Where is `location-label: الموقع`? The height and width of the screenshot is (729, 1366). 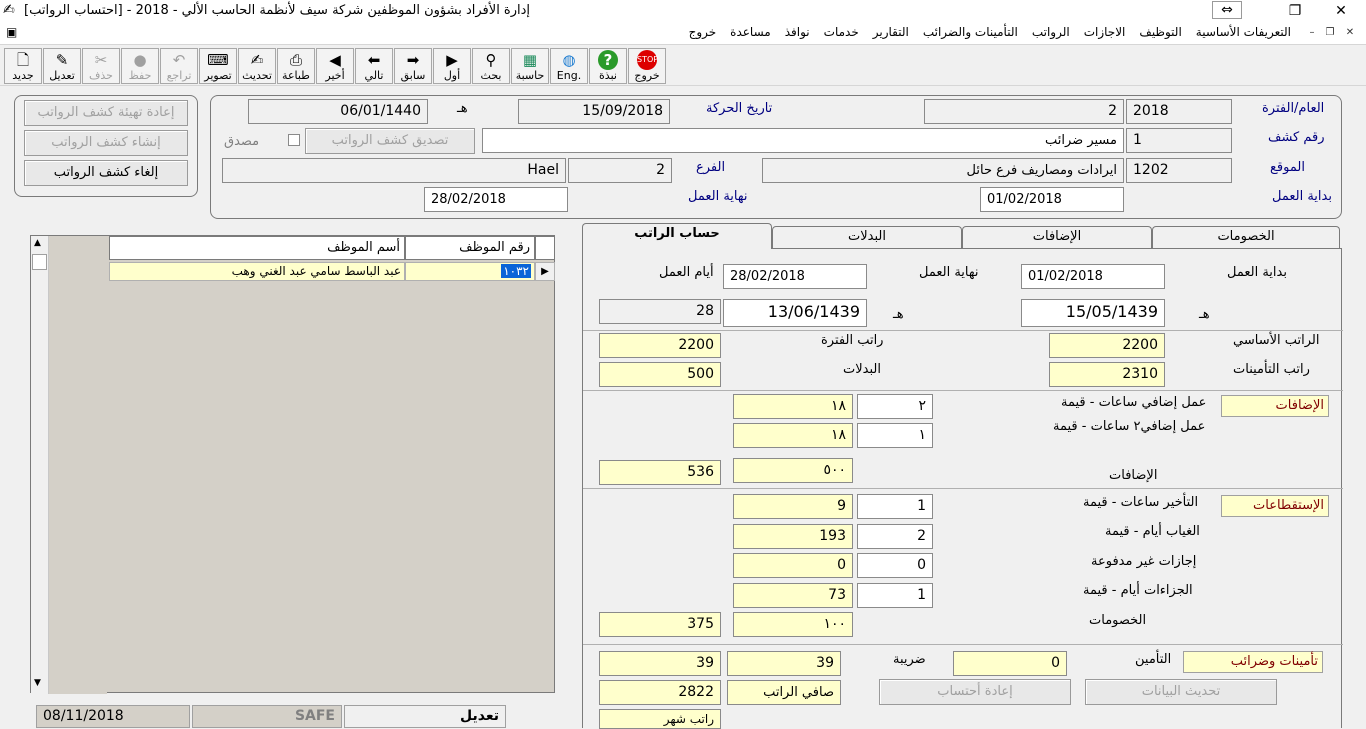 location-label: الموقع is located at coordinates (1287, 167).